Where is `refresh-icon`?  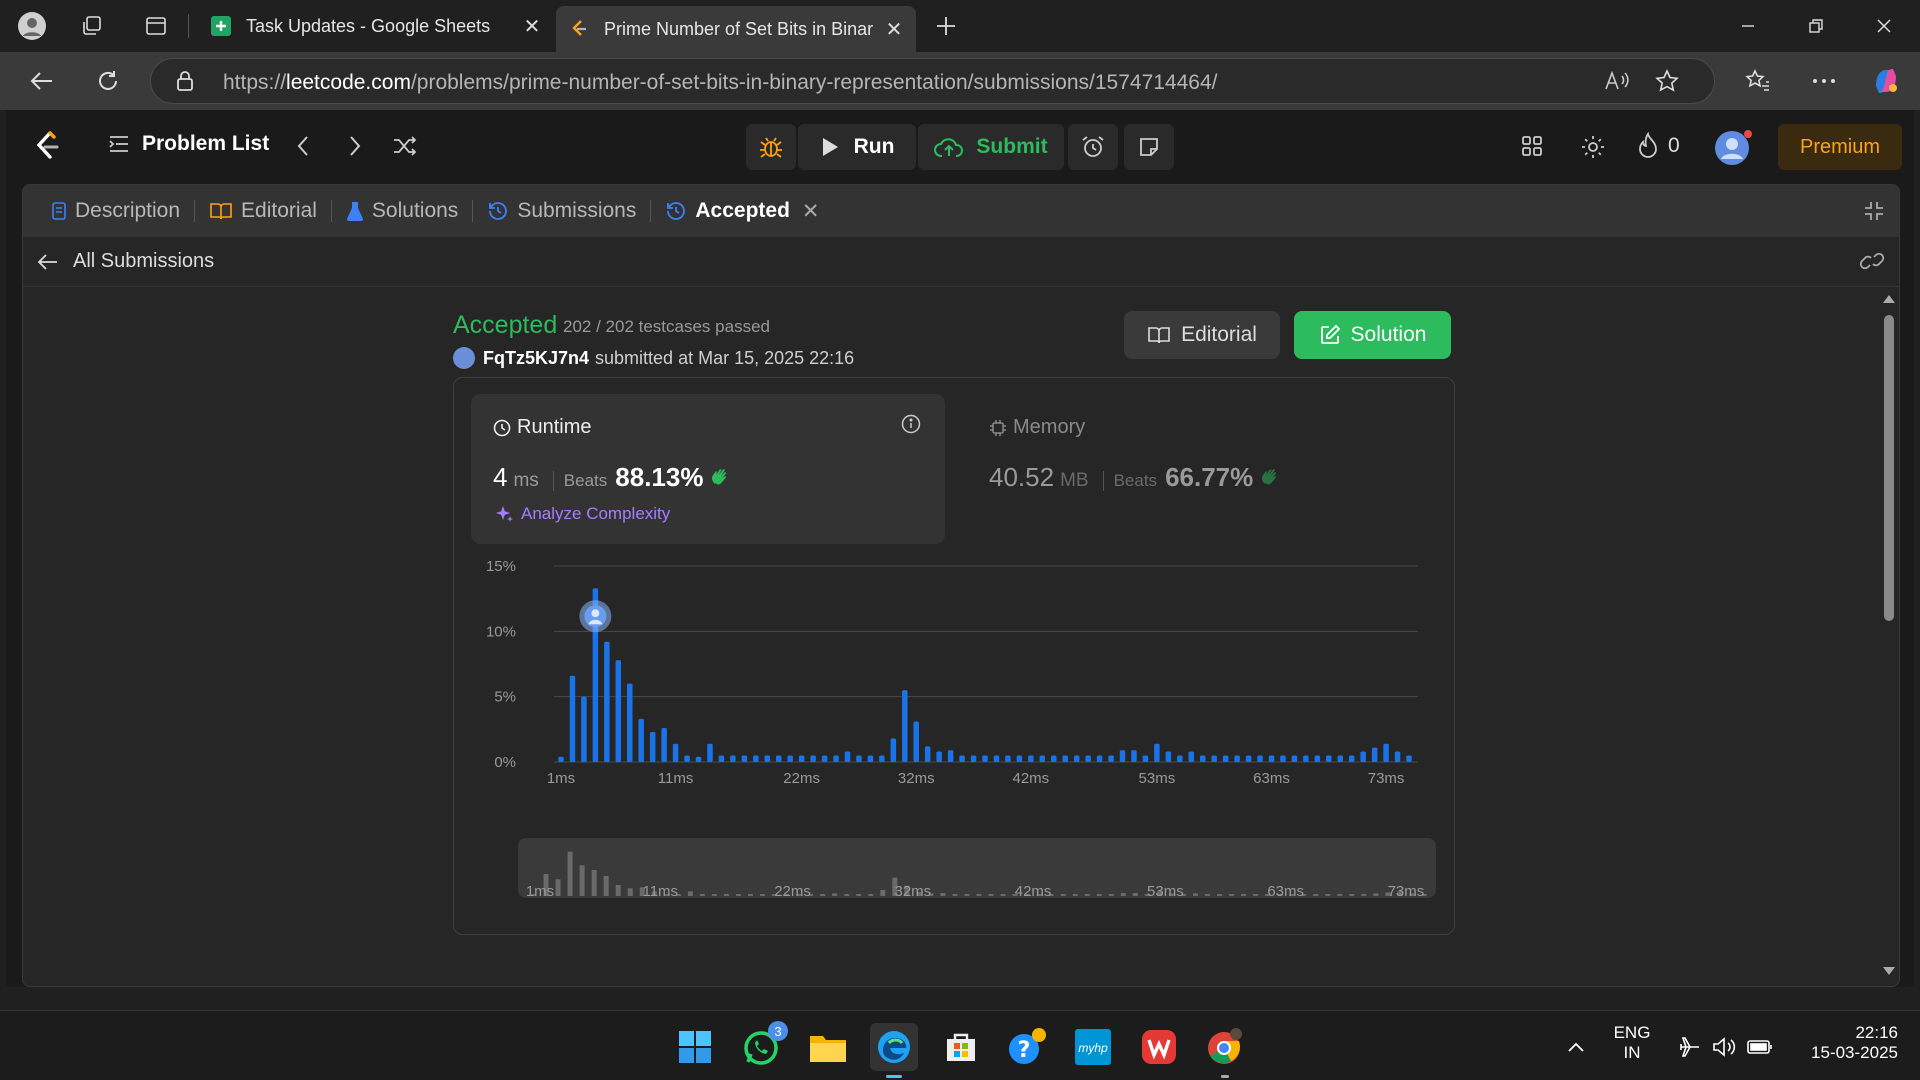 refresh-icon is located at coordinates (108, 81).